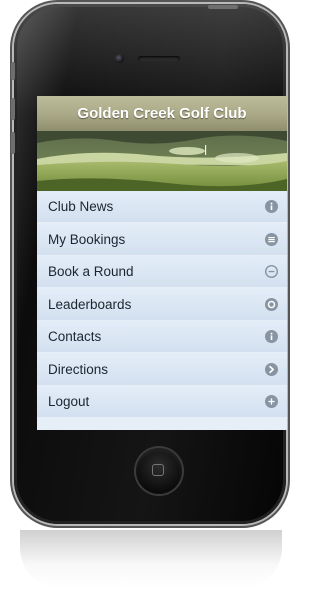 The image size is (320, 590). What do you see at coordinates (81, 206) in the screenshot?
I see `menu-item-label: Club News` at bounding box center [81, 206].